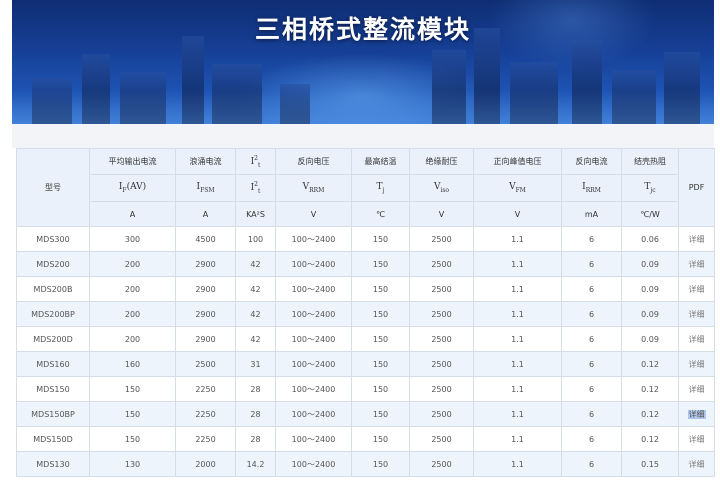 This screenshot has width=720, height=480. I want to click on col-symbol-header: VRRM, so click(313, 188).